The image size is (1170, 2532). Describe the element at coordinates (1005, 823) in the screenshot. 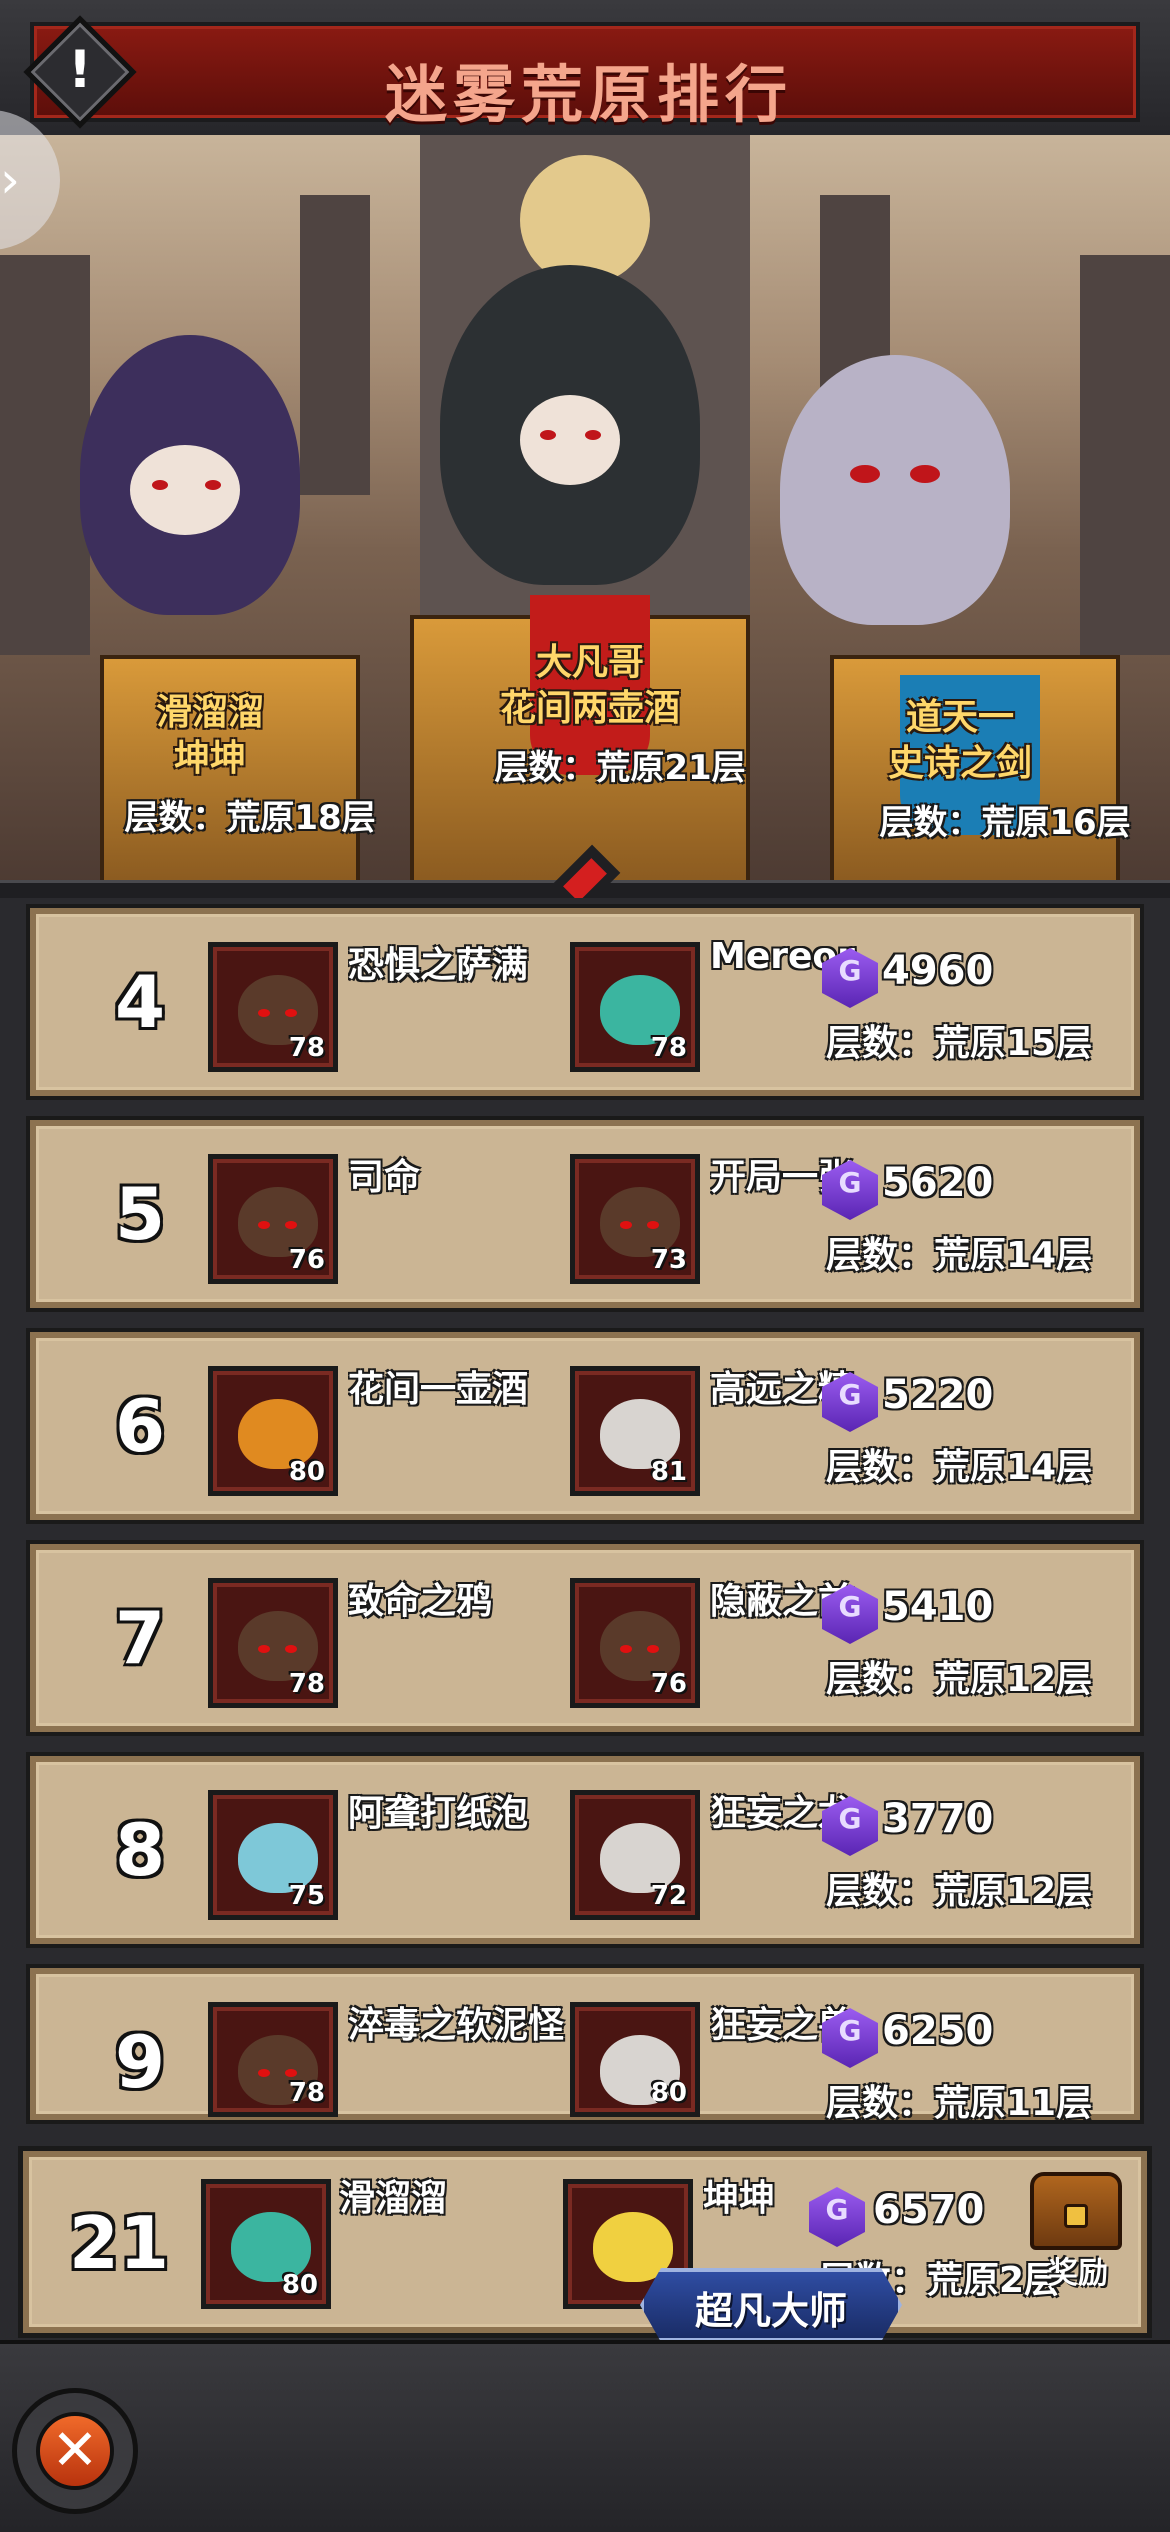

I see `podium-third-floor: 层数：荒原16层` at that location.